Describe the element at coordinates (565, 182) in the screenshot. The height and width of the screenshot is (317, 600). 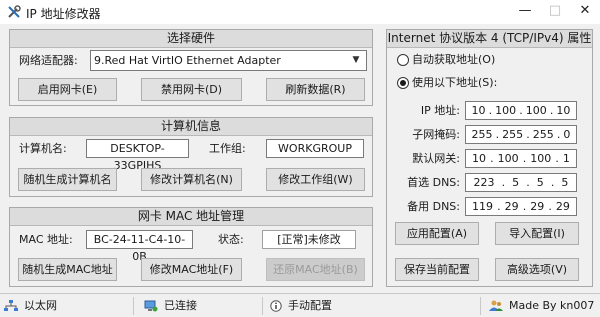
I see `dns1-octet-4: 5` at that location.